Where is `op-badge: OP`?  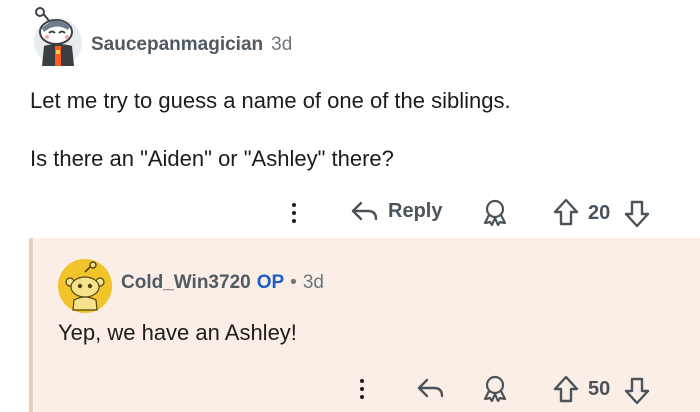
op-badge: OP is located at coordinates (270, 282).